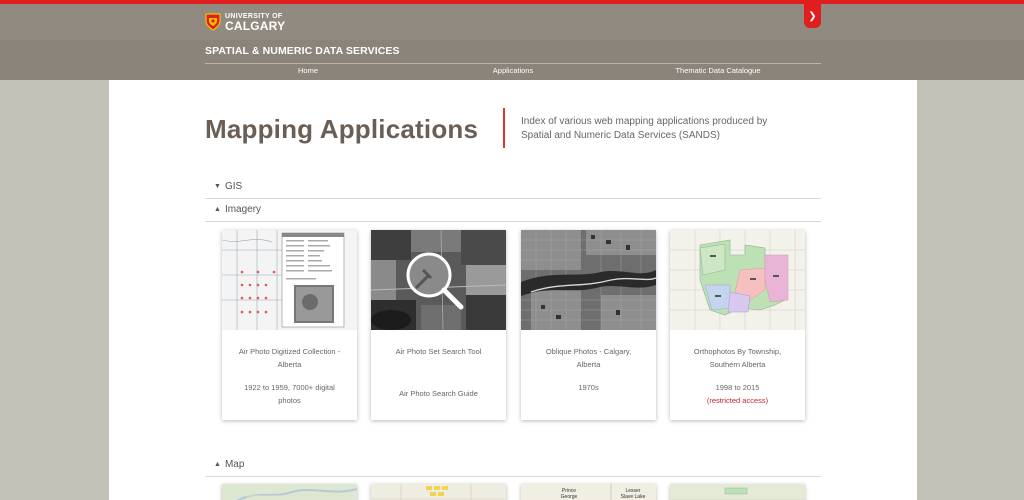  I want to click on map-label-b: George, so click(569, 497).